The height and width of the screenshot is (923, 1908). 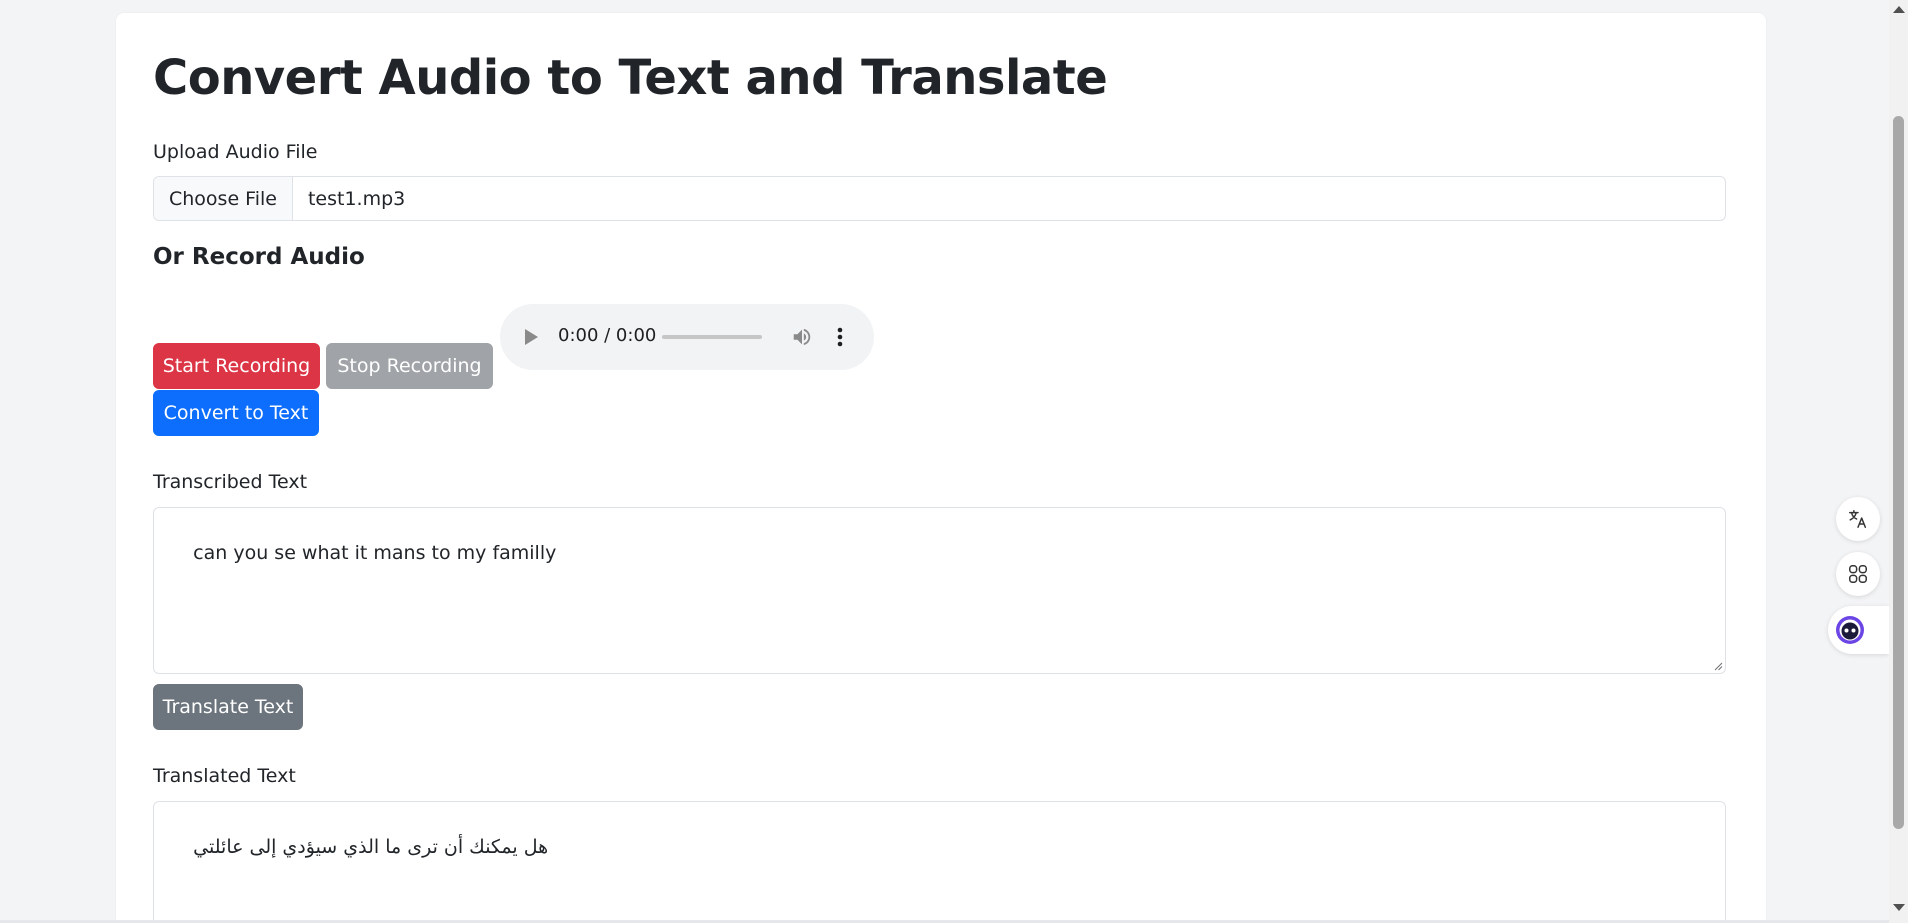 I want to click on transcribed-label: Transcribed Text, so click(x=230, y=482).